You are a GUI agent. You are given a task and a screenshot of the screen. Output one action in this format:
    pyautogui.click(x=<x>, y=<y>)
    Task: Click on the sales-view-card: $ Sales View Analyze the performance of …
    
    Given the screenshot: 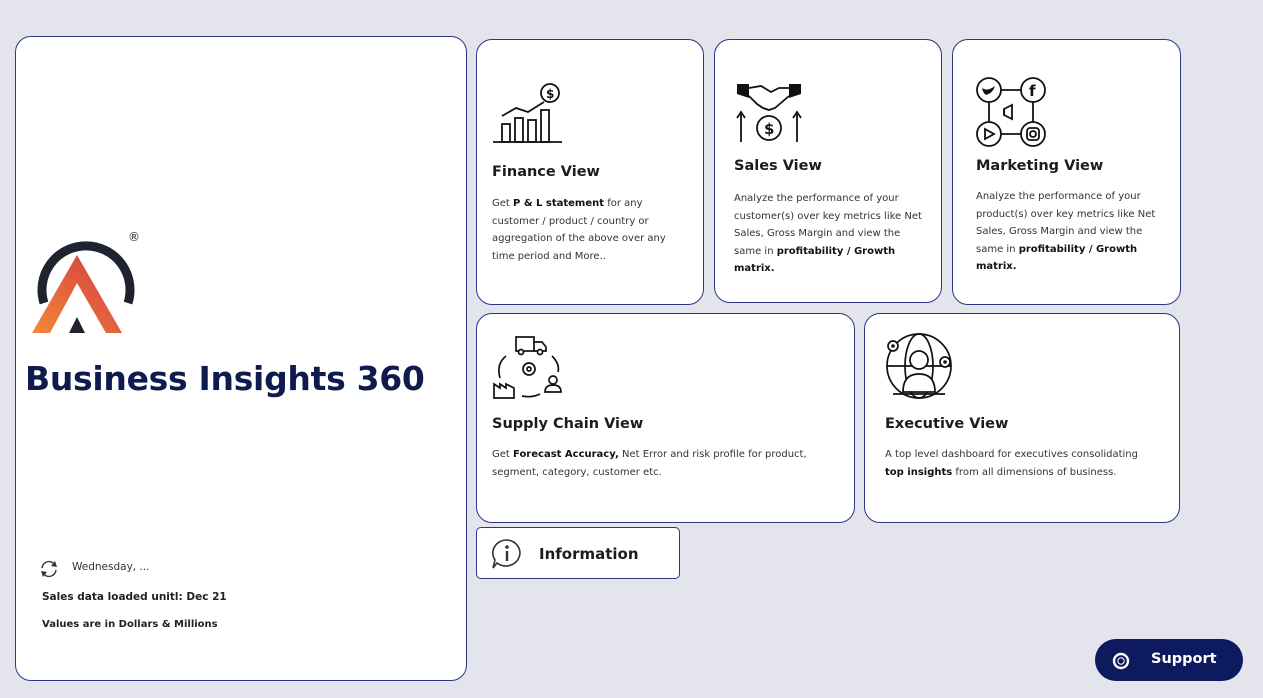 What is the action you would take?
    pyautogui.click(x=828, y=171)
    